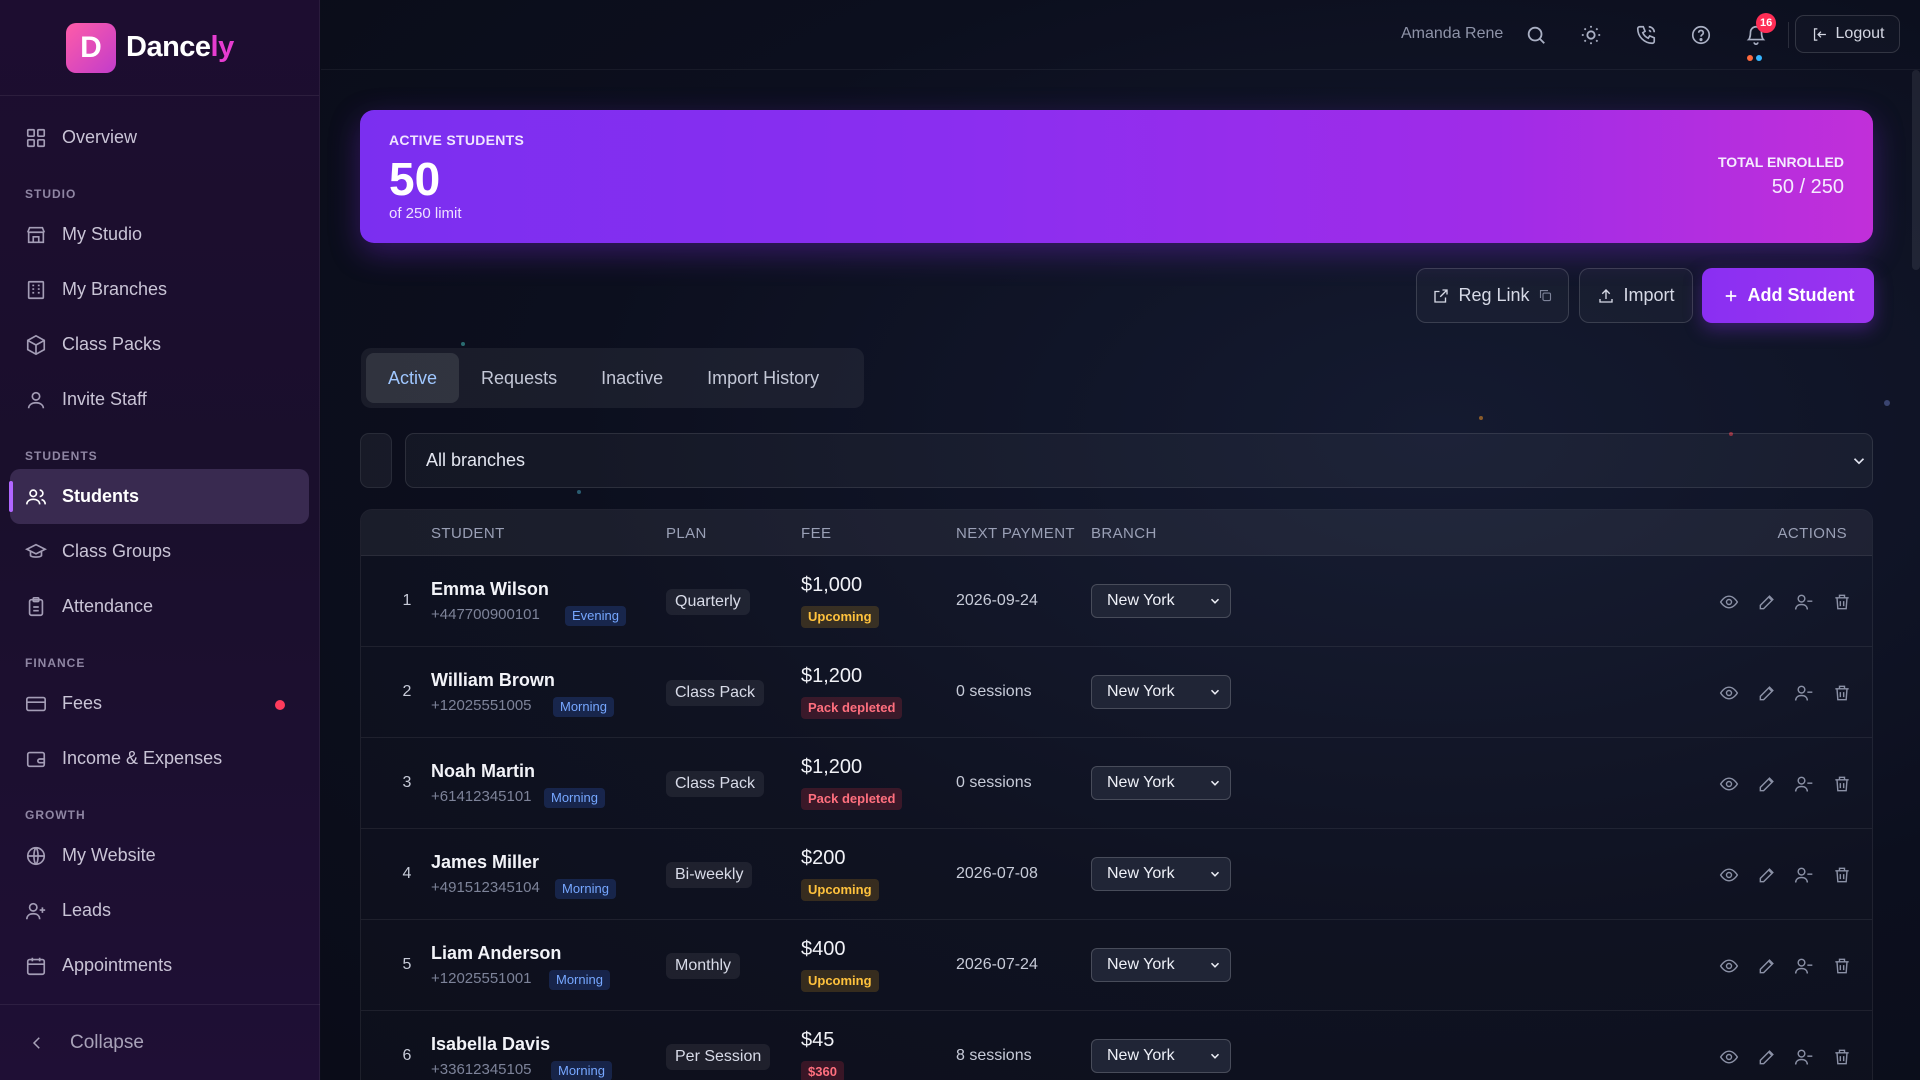 The height and width of the screenshot is (1080, 1920). Describe the element at coordinates (483, 771) in the screenshot. I see `student-name: Noah Martin` at that location.